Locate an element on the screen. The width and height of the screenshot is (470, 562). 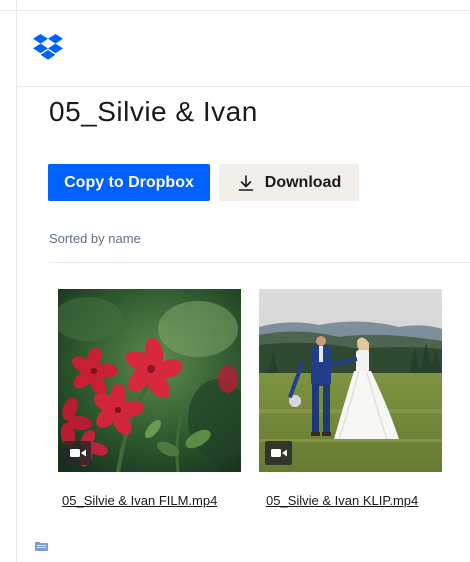
download-button: Download is located at coordinates (289, 182).